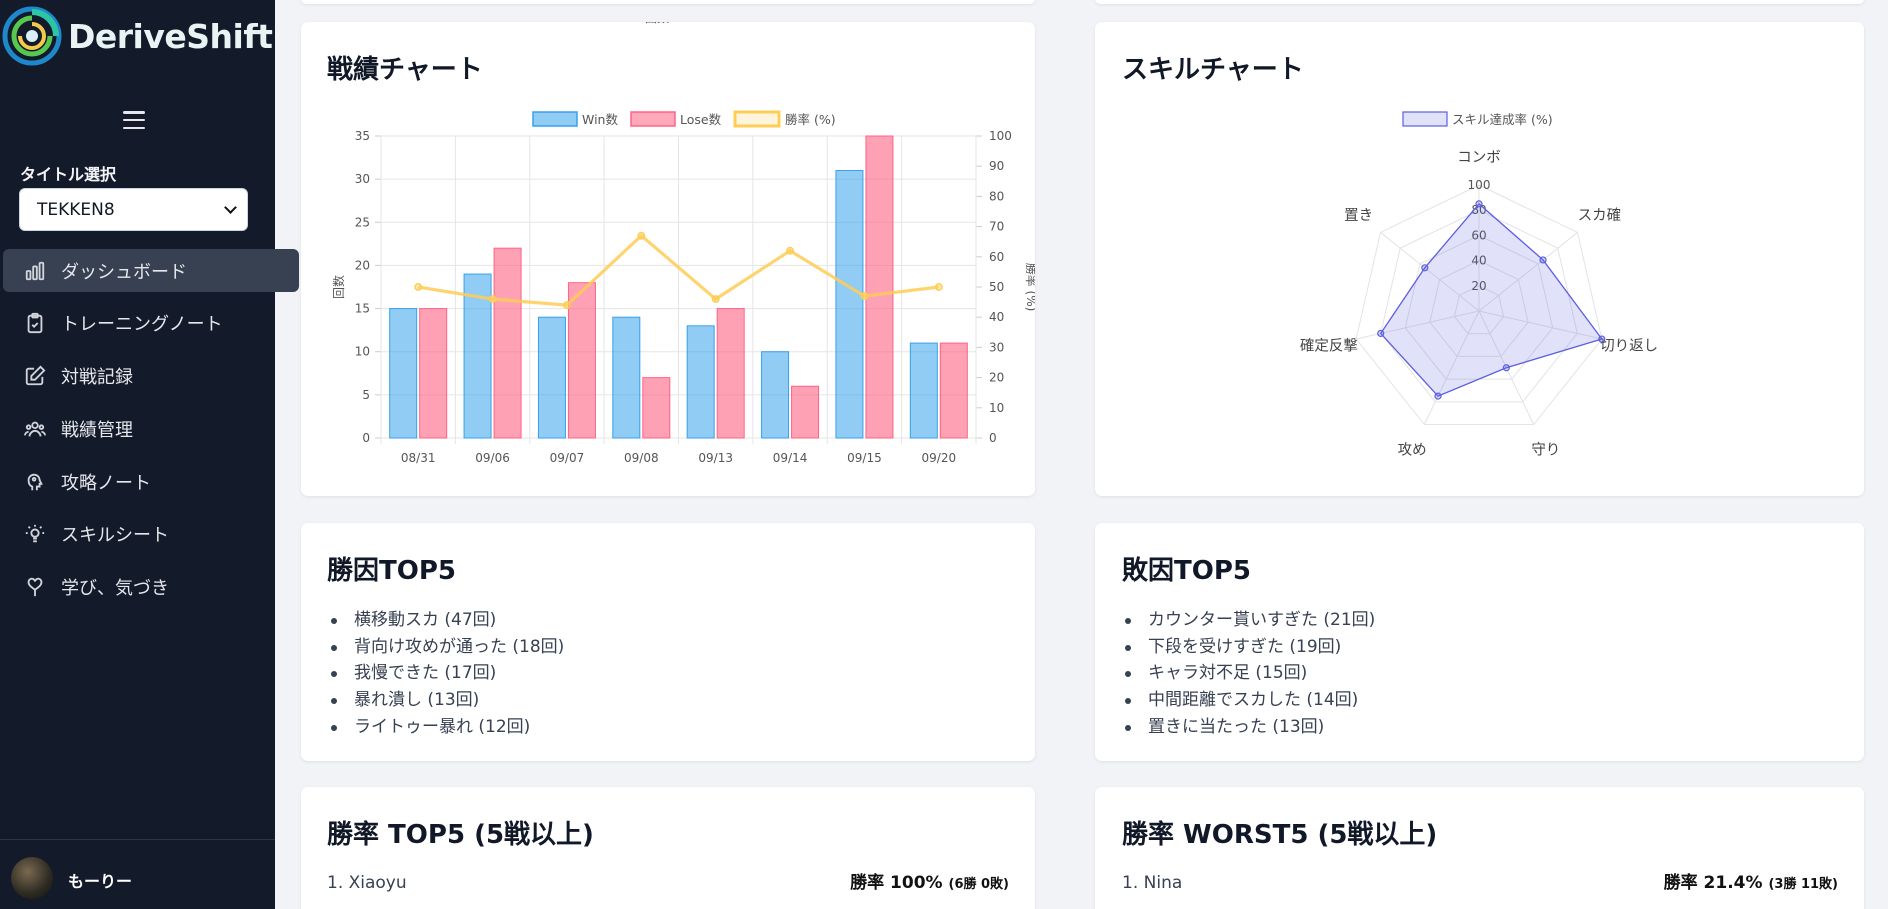 This screenshot has width=1888, height=909. What do you see at coordinates (657, 23) in the screenshot?
I see `y-axis-title-left: 回数` at bounding box center [657, 23].